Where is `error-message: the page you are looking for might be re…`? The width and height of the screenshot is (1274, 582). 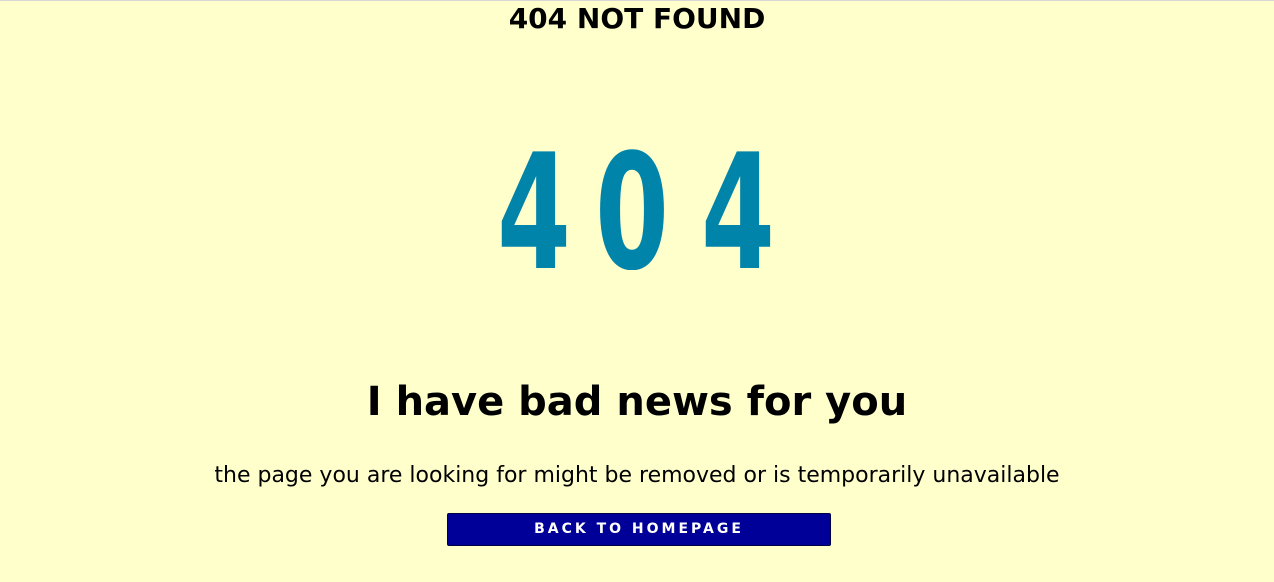
error-message: the page you are looking for might be re… is located at coordinates (637, 475).